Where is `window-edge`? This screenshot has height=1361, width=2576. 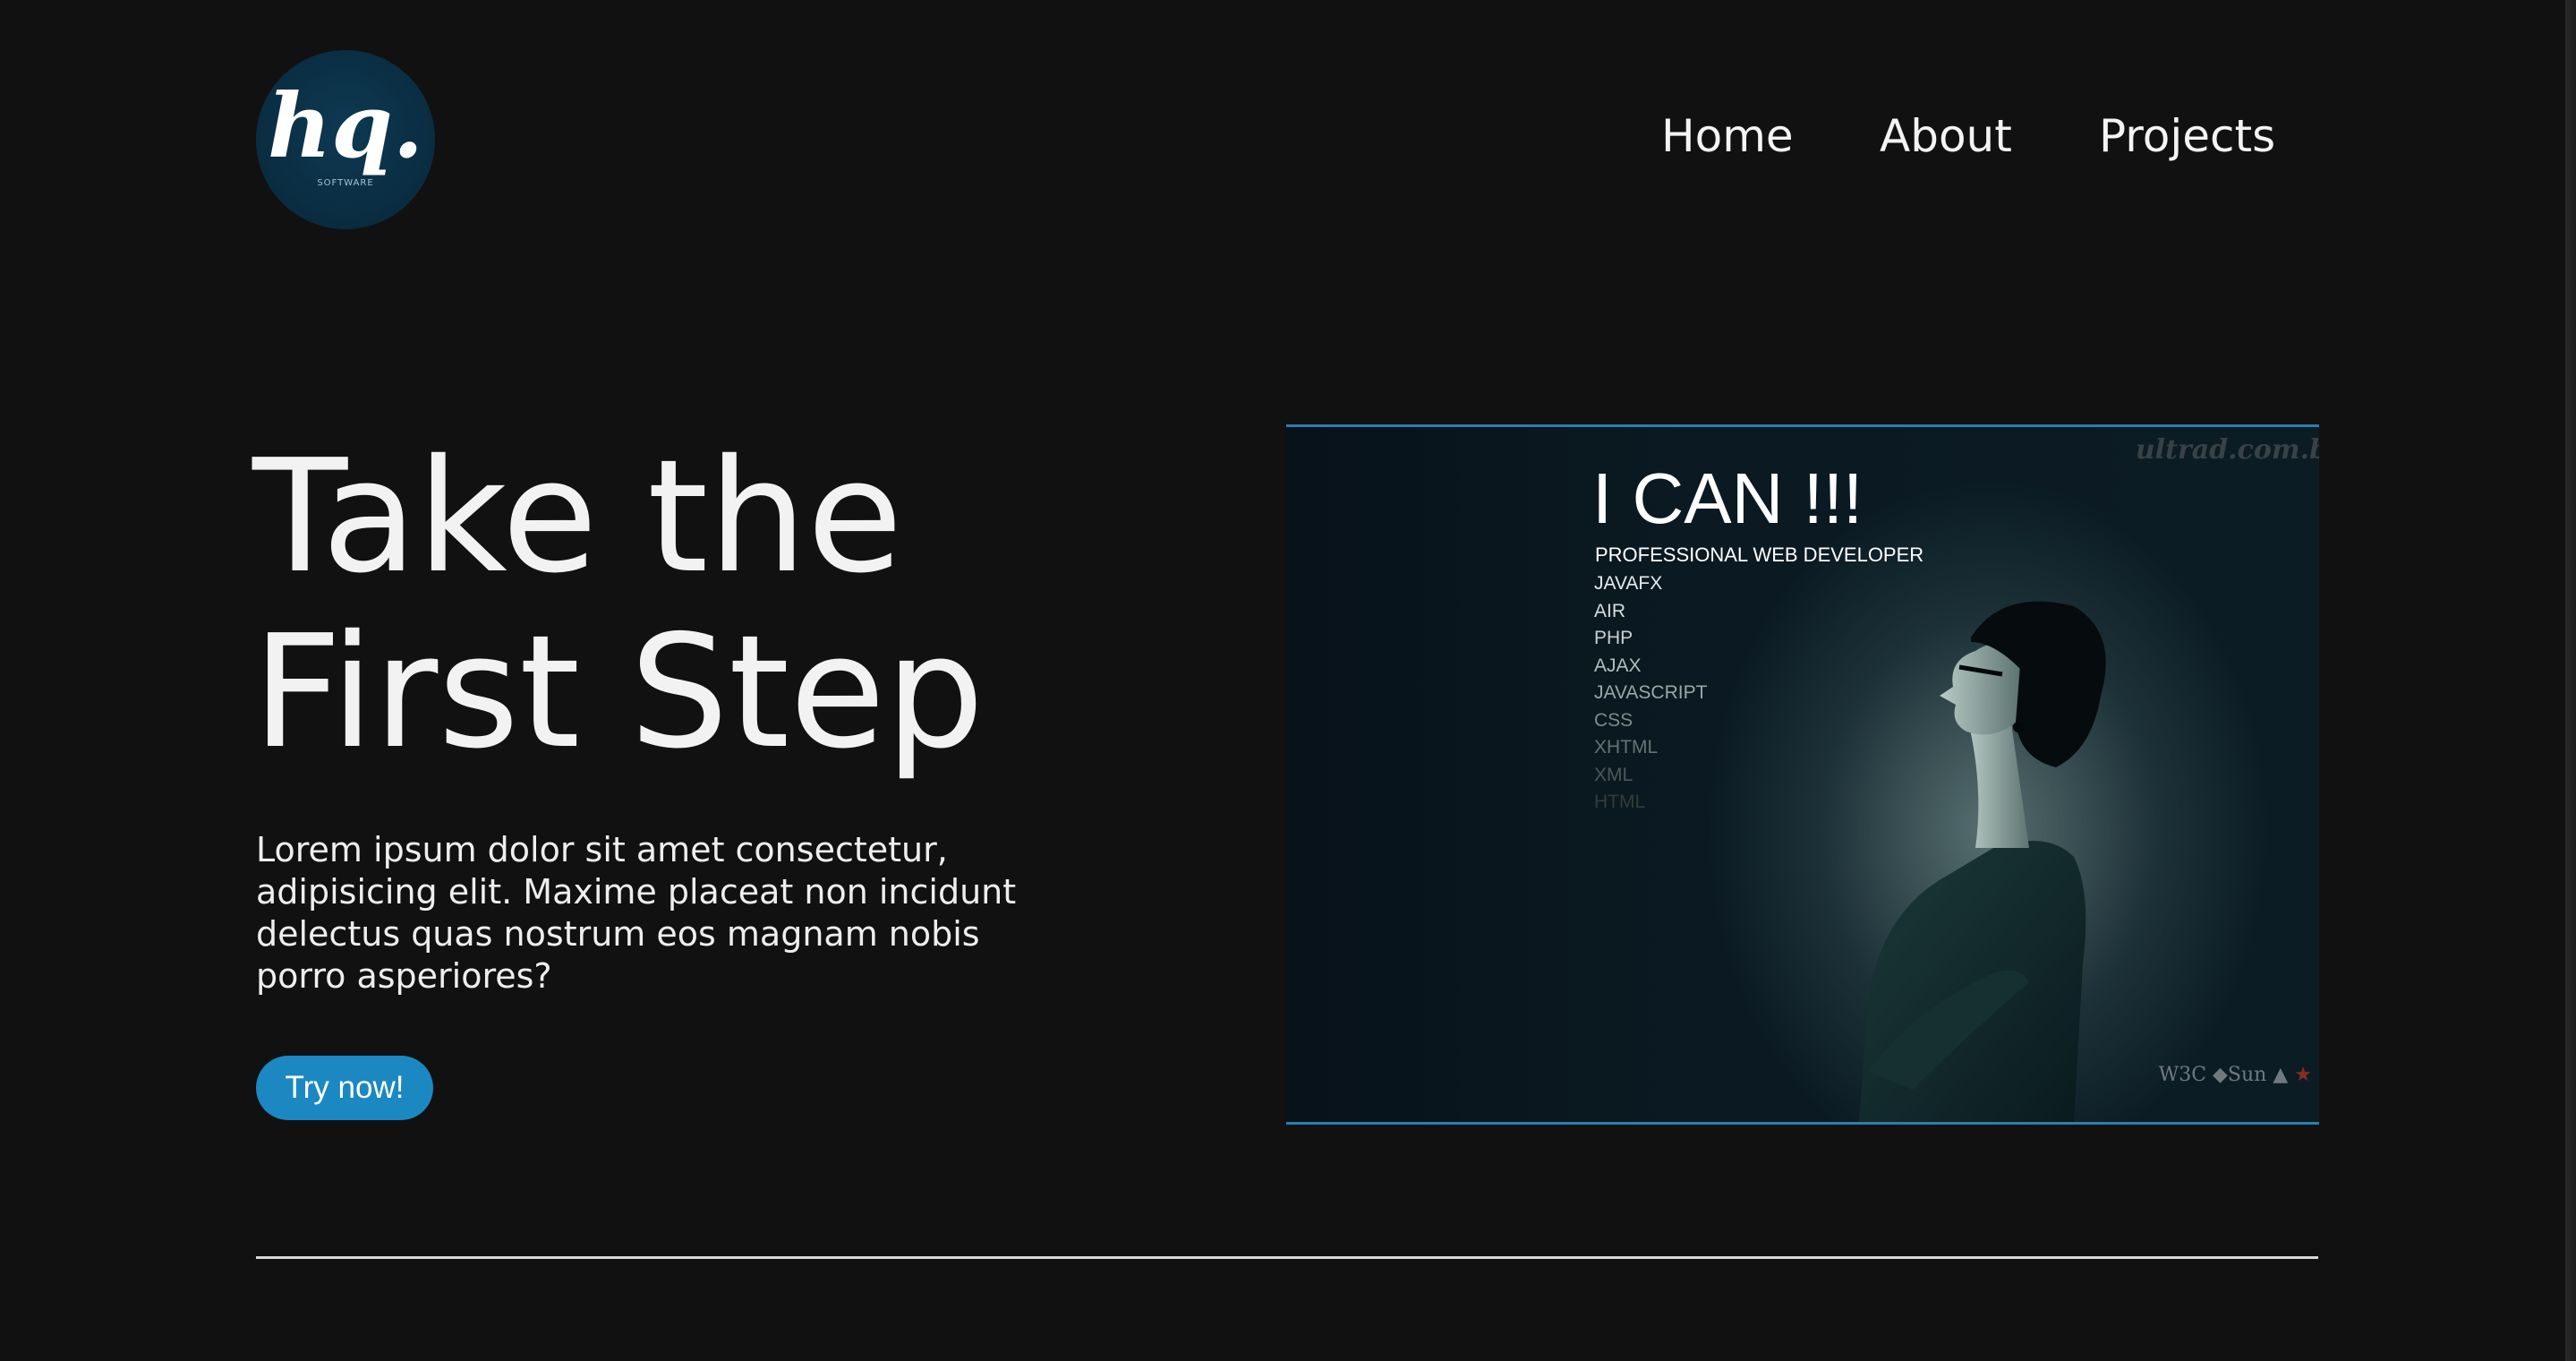 window-edge is located at coordinates (2570, 681).